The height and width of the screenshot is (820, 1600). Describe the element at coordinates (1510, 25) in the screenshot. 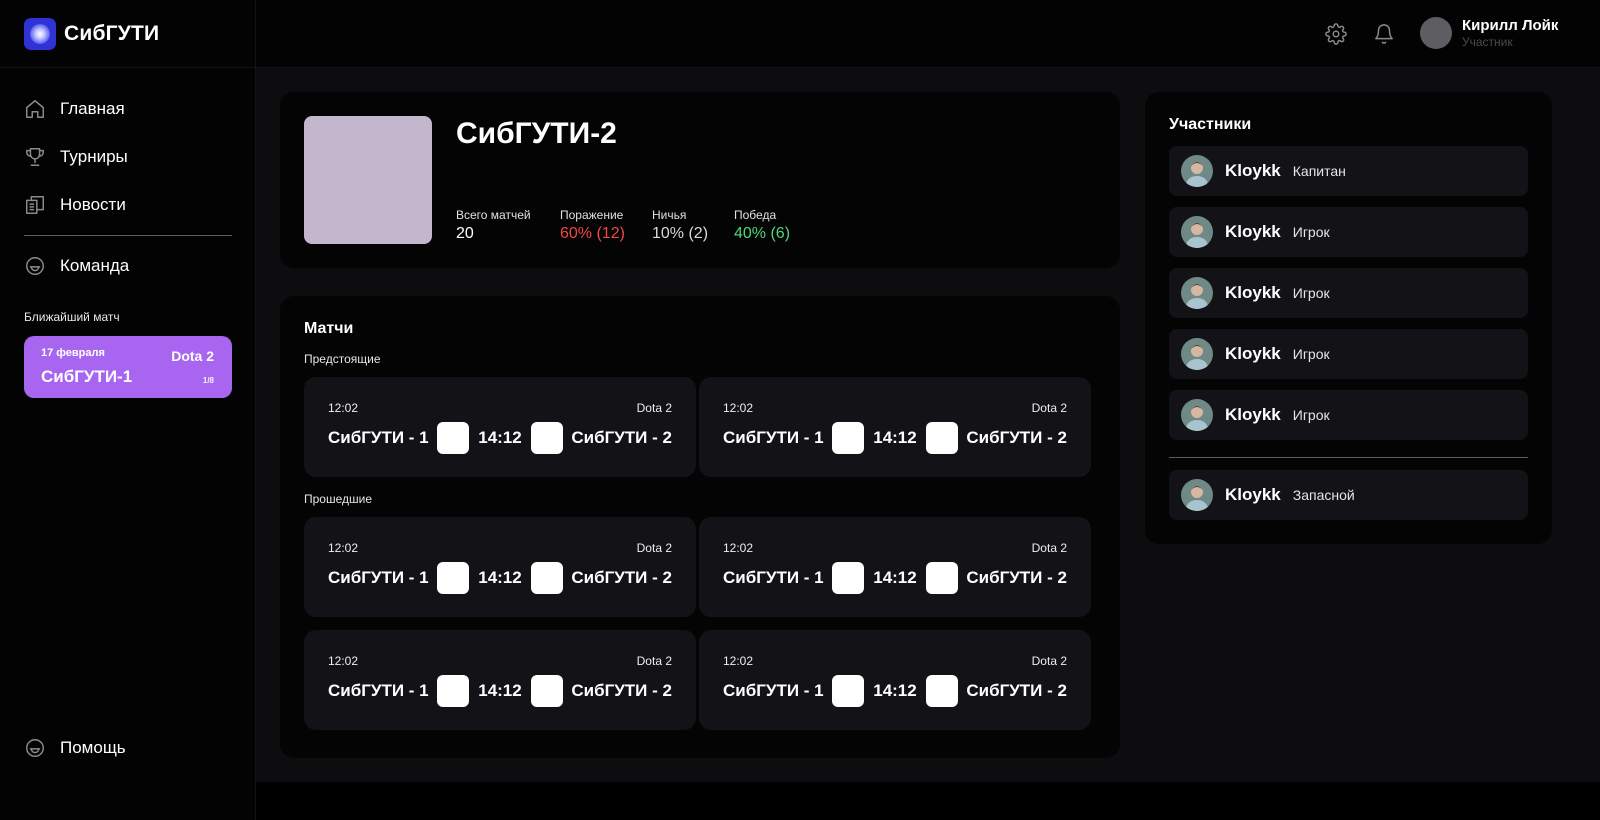

I see `user-name: Кирилл Лойк` at that location.